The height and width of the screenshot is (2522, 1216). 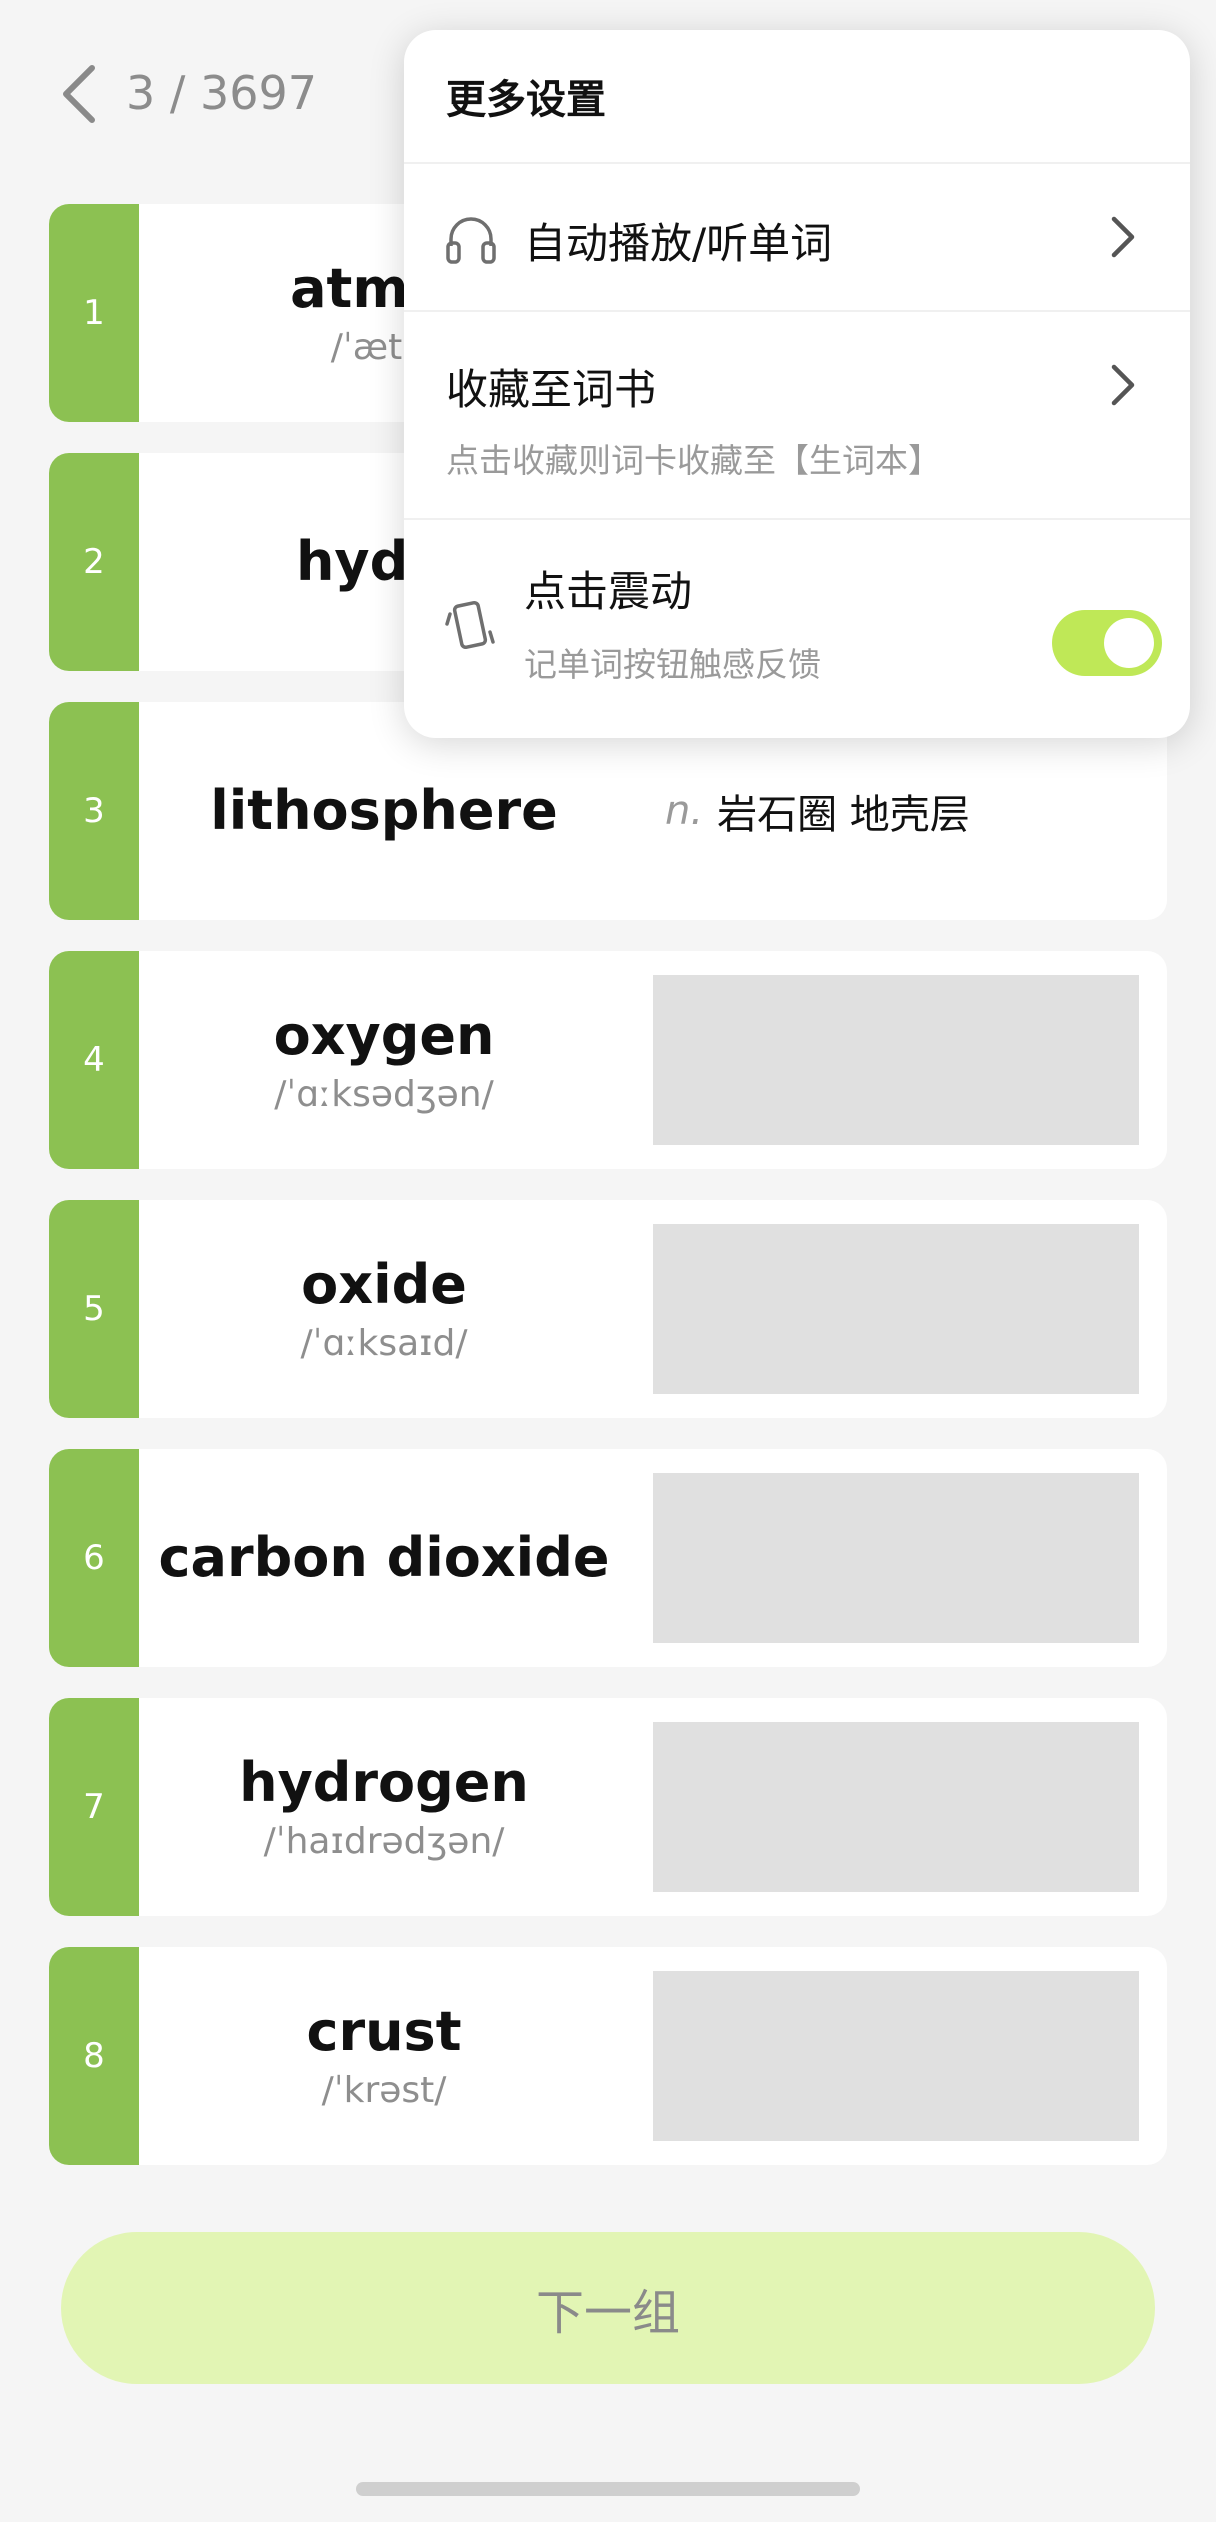 I want to click on favorite-row: 收藏至词书 点击收藏则词卡收藏至【生词本】, so click(x=797, y=415).